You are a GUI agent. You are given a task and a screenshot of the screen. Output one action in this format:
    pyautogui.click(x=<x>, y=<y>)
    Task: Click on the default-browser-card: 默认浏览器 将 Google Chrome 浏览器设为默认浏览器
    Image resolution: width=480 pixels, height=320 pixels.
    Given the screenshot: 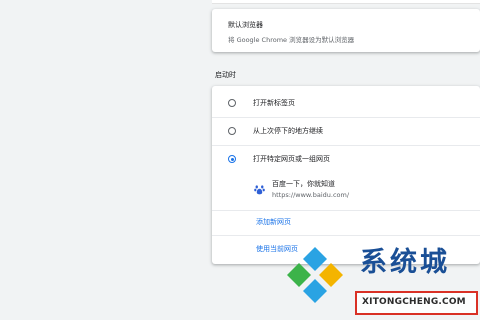 What is the action you would take?
    pyautogui.click(x=346, y=30)
    